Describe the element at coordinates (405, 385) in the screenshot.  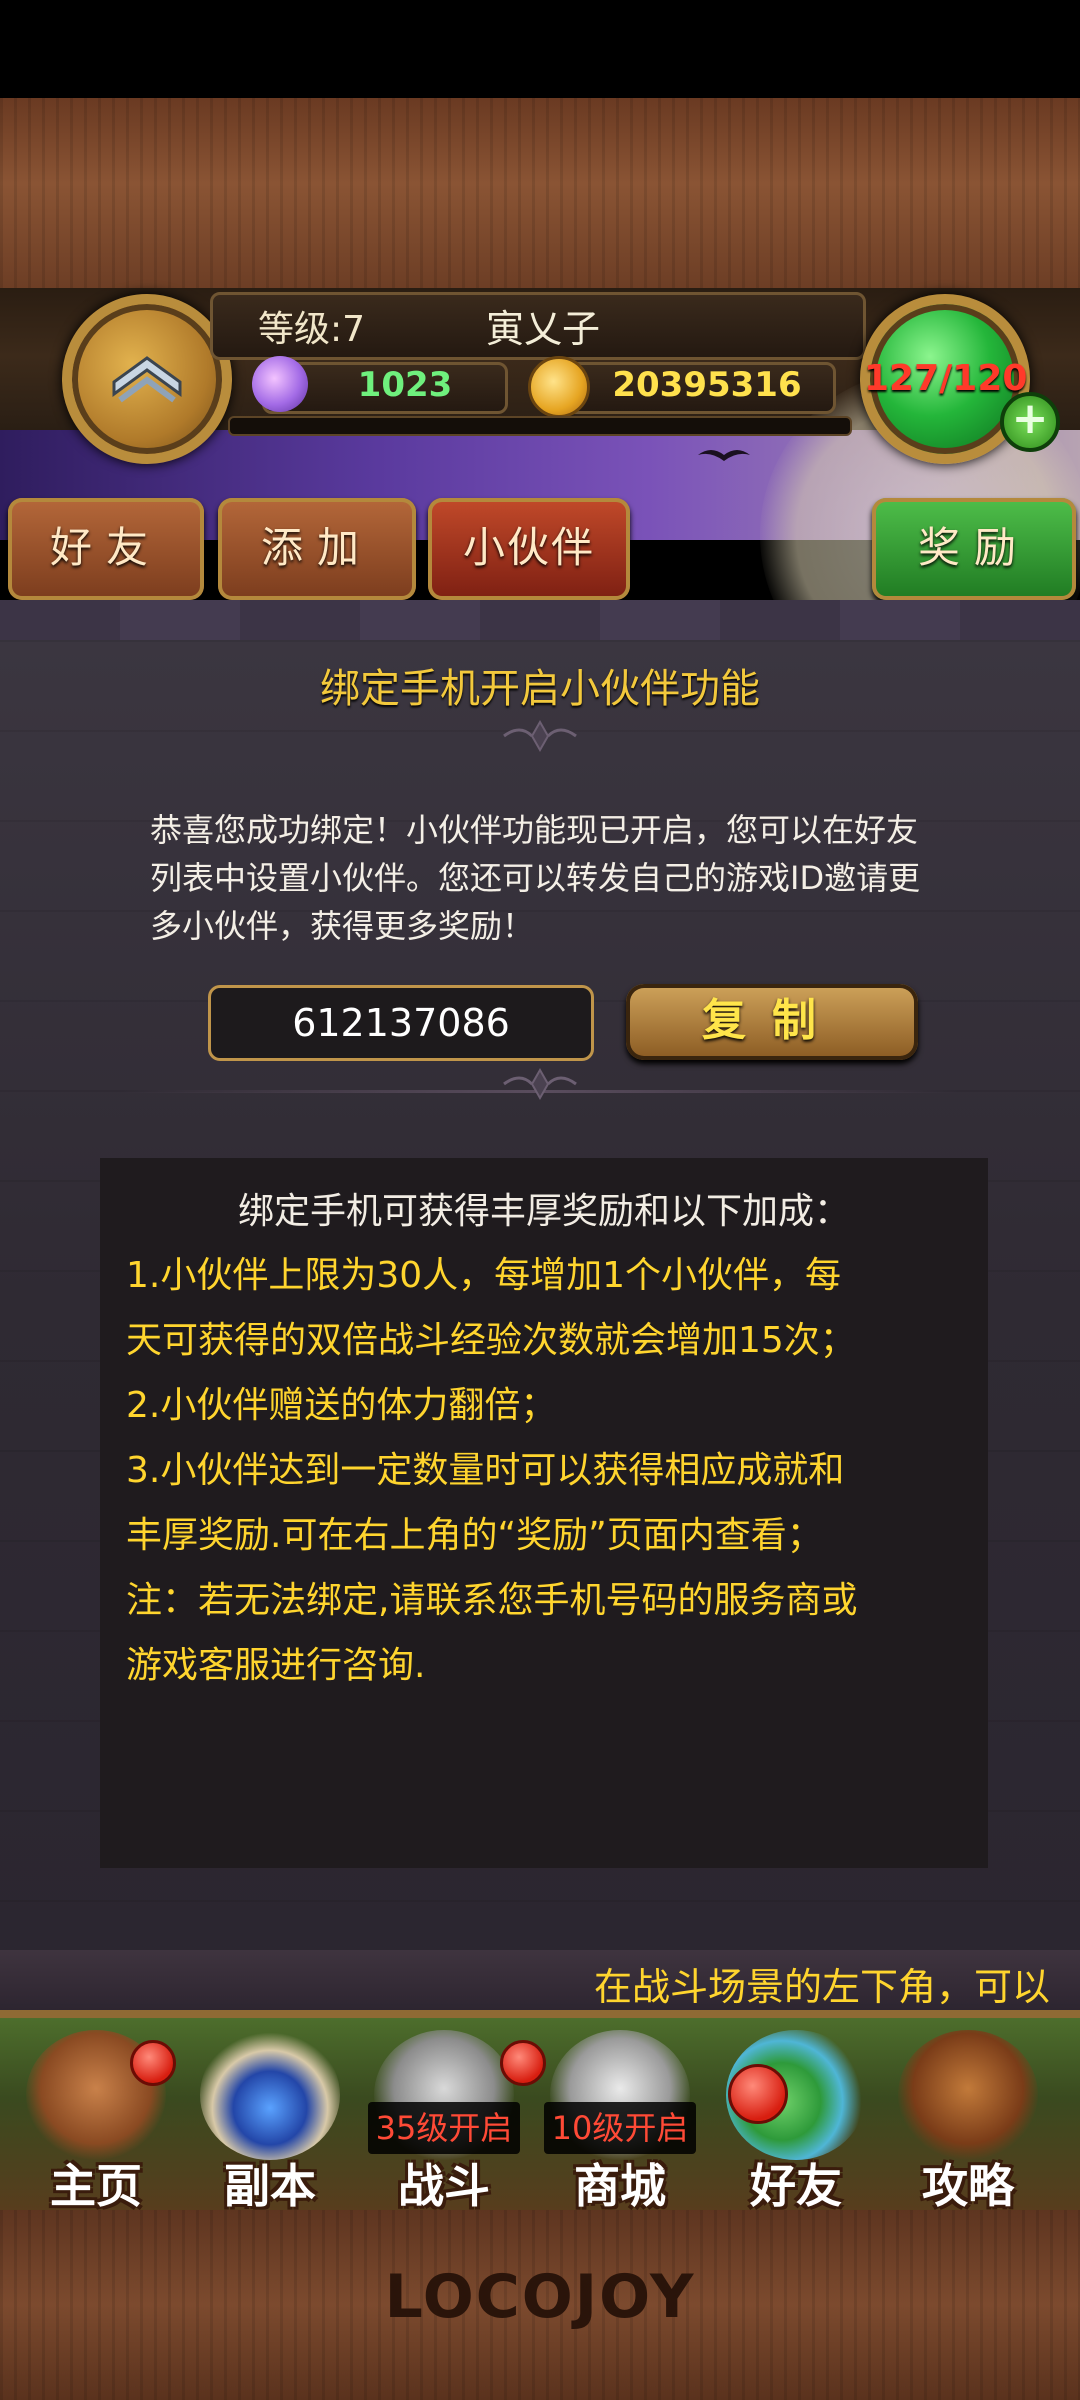
I see `gem-value: 1023` at that location.